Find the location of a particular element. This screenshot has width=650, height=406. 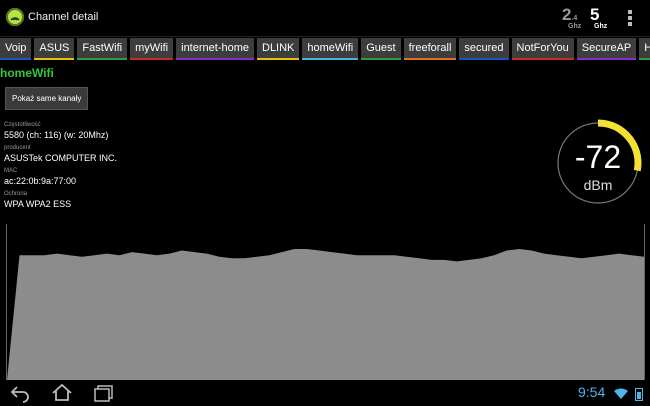

signal-gauge: -72 dBm is located at coordinates (598, 163).